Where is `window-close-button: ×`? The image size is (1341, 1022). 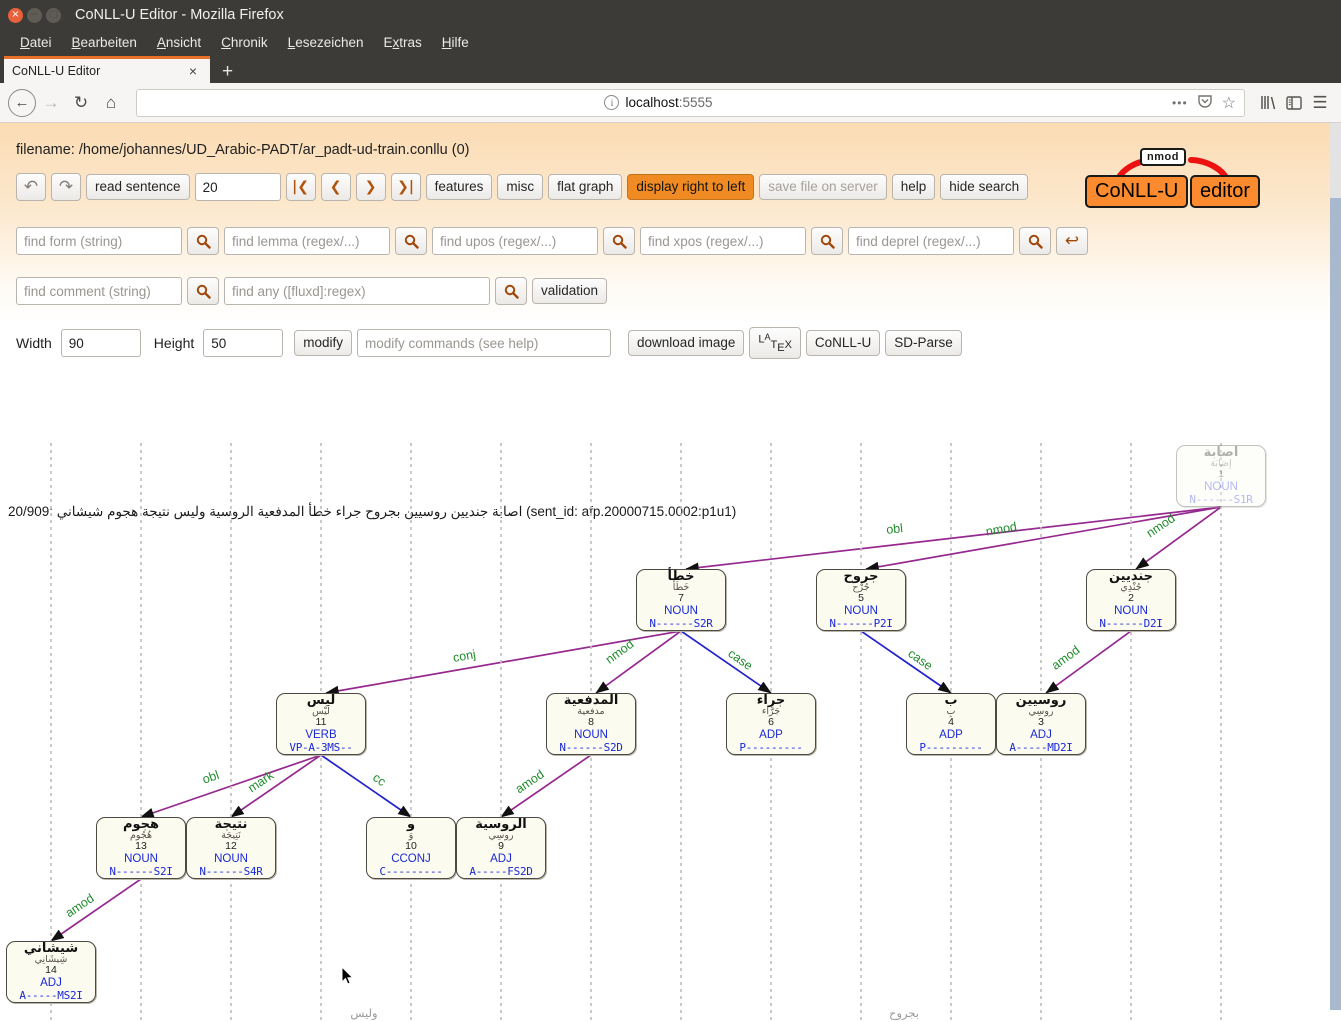
window-close-button: × is located at coordinates (15, 15).